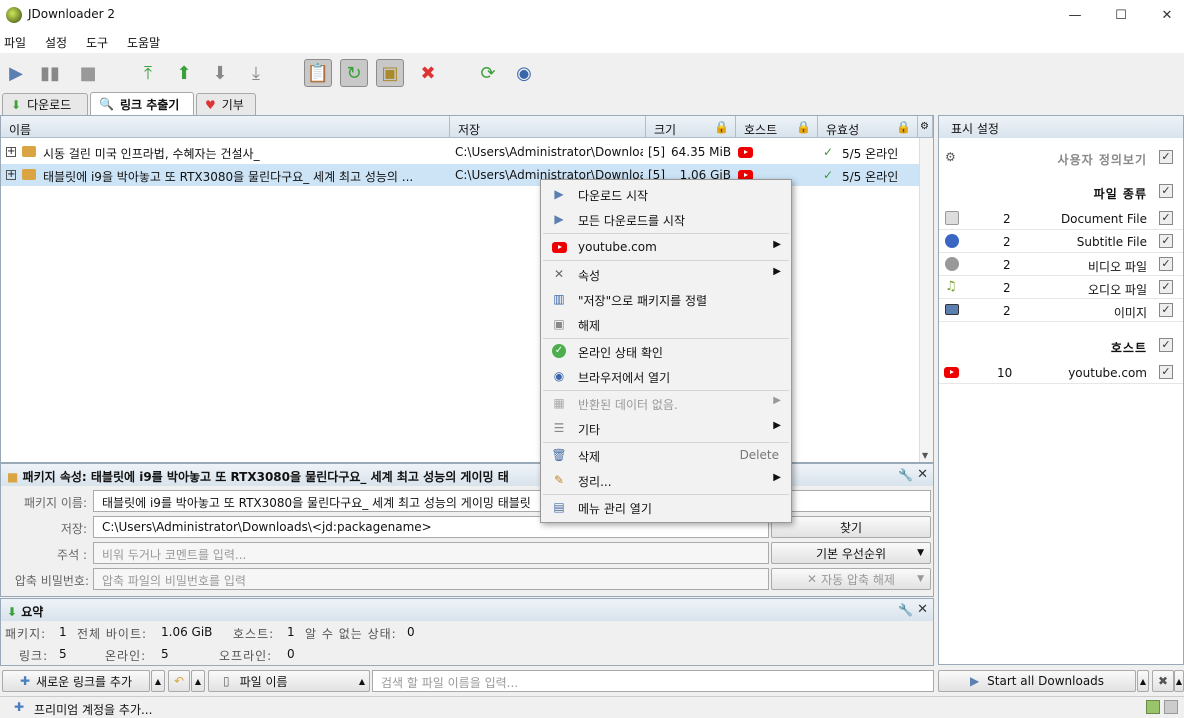 The image size is (1184, 718). Describe the element at coordinates (289, 681) in the screenshot. I see `sort-select: ▯ 파일 이름 ▲` at that location.